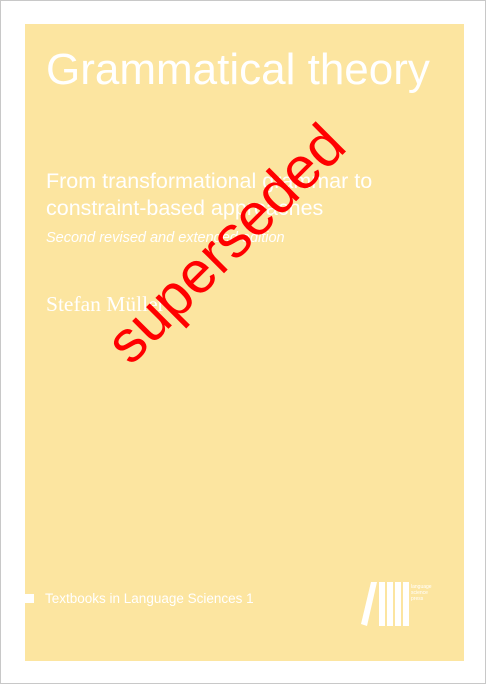 Image resolution: width=486 pixels, height=684 pixels. What do you see at coordinates (149, 598) in the screenshot?
I see `series-name: Textbooks in Language Sciences 1` at bounding box center [149, 598].